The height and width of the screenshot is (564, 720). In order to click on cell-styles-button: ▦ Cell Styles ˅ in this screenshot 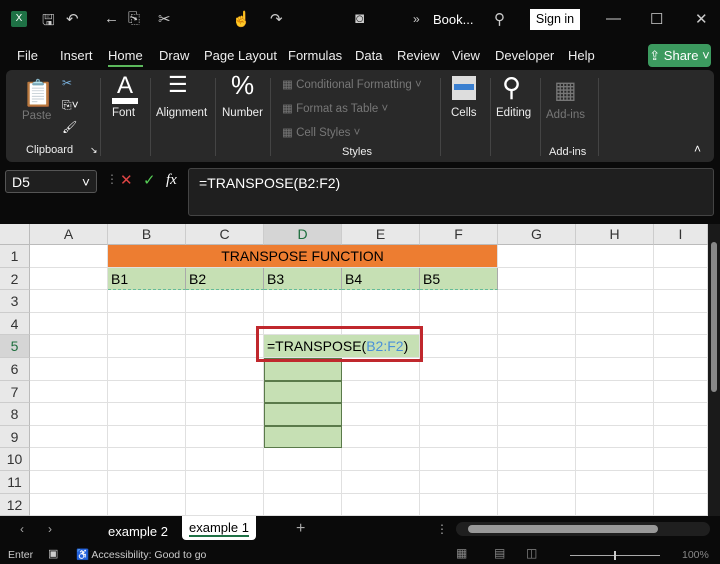, I will do `click(321, 132)`.